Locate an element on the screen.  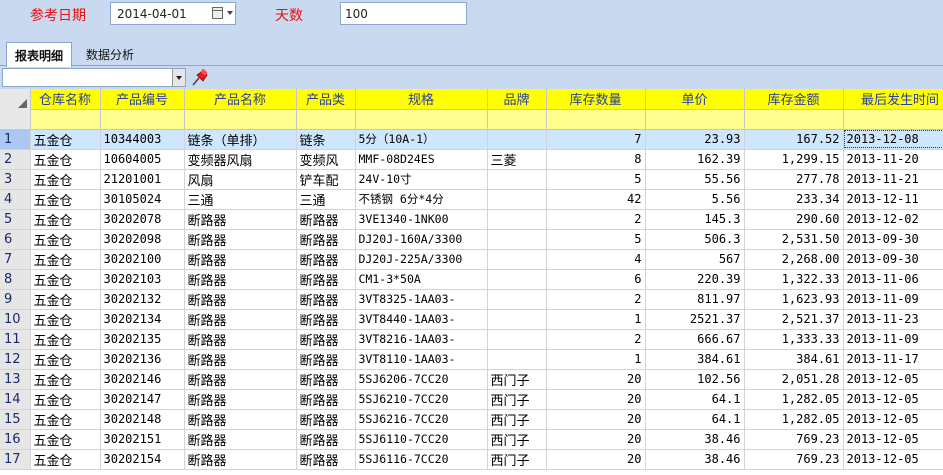
col-header-brand: 品牌 is located at coordinates (517, 99).